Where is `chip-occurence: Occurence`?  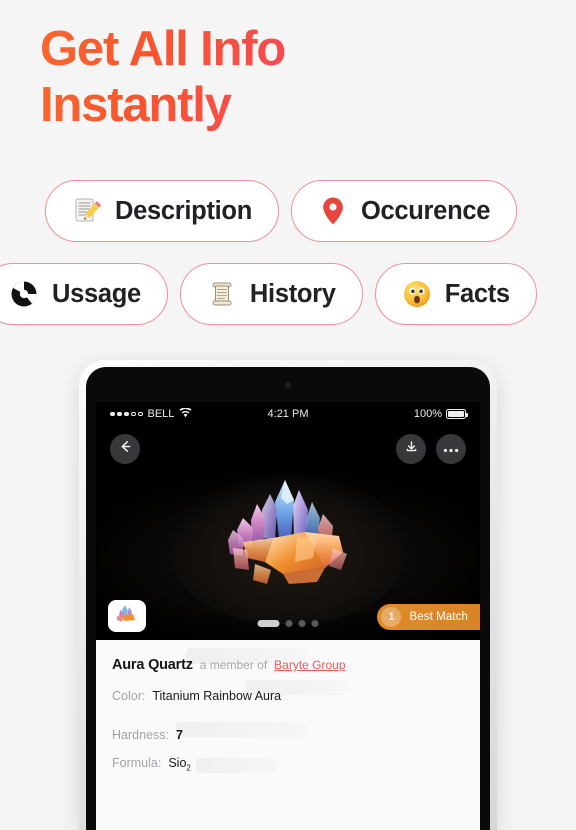 chip-occurence: Occurence is located at coordinates (404, 211).